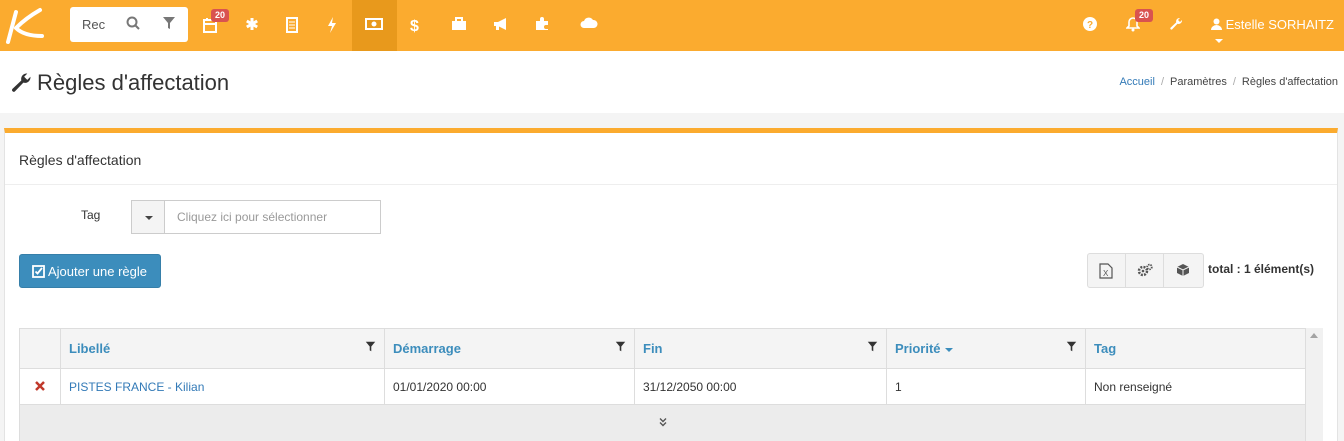 The width and height of the screenshot is (1344, 441). What do you see at coordinates (760, 386) in the screenshot?
I see `cell-fin: 31/12/2050 00:00` at bounding box center [760, 386].